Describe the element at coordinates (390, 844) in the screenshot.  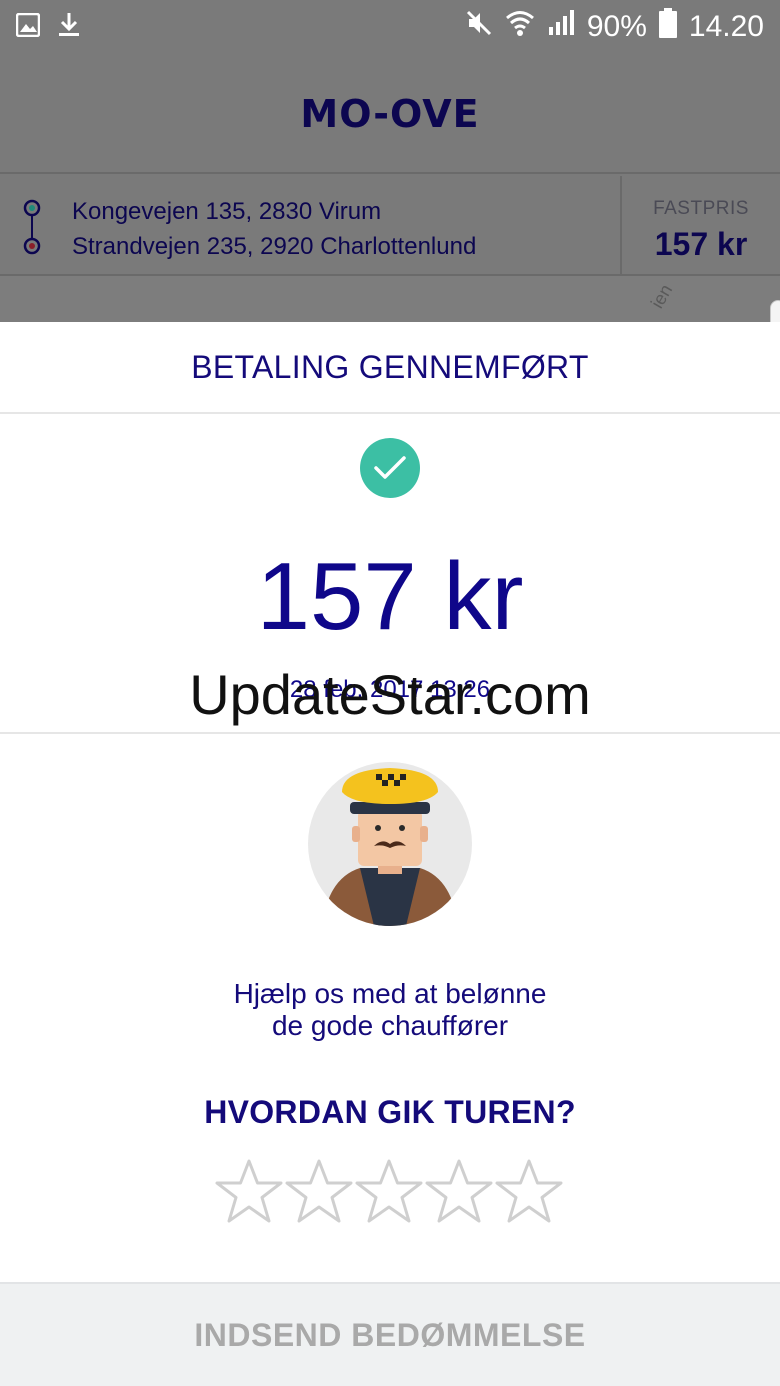
I see `driver-avatar` at that location.